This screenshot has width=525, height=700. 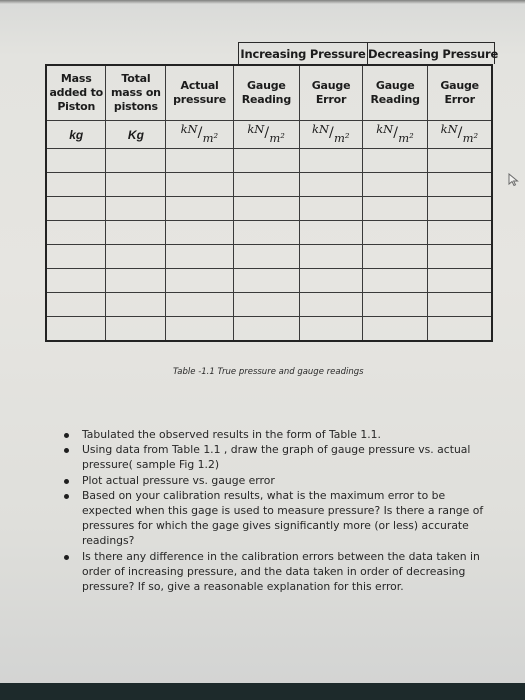 I want to click on header-line: Mass, so click(x=76, y=78).